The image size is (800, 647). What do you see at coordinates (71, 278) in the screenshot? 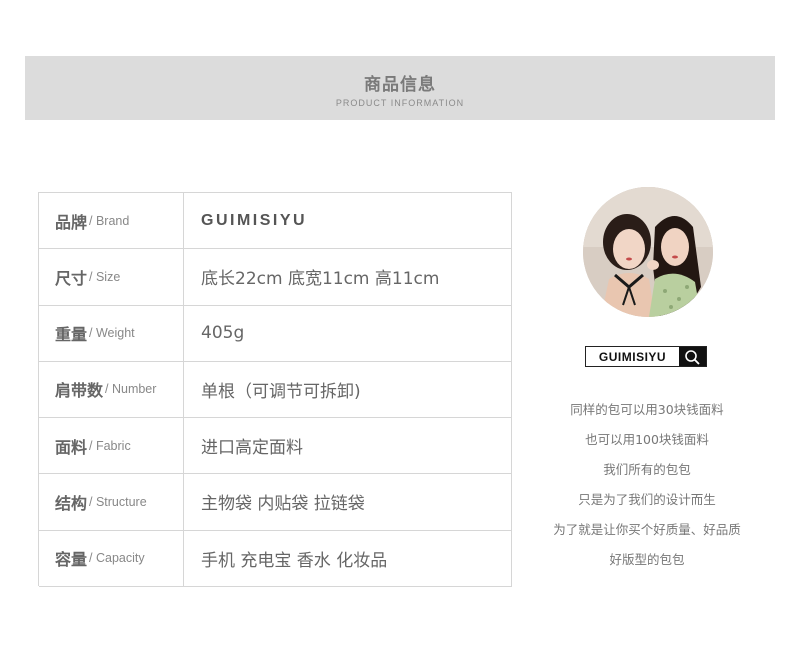
I see `spec-label-zh: 尺寸` at bounding box center [71, 278].